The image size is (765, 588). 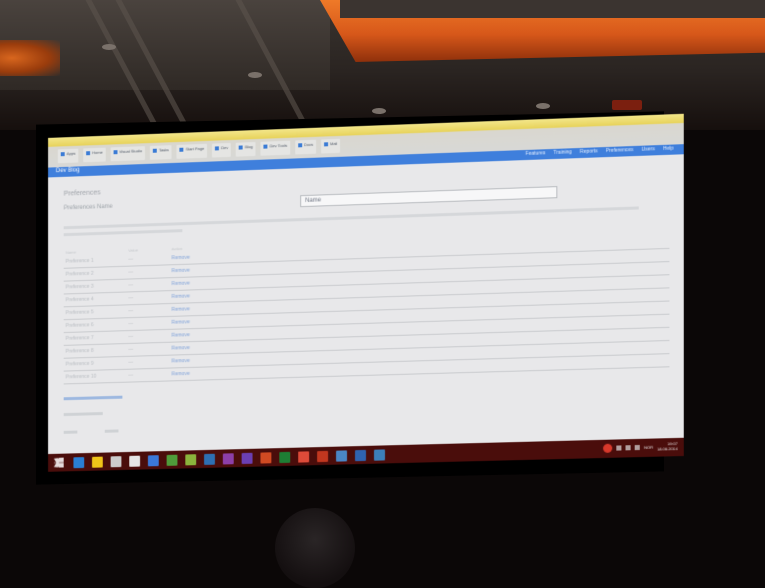 What do you see at coordinates (225, 148) in the screenshot?
I see `bookmark-label: Dev` at bounding box center [225, 148].